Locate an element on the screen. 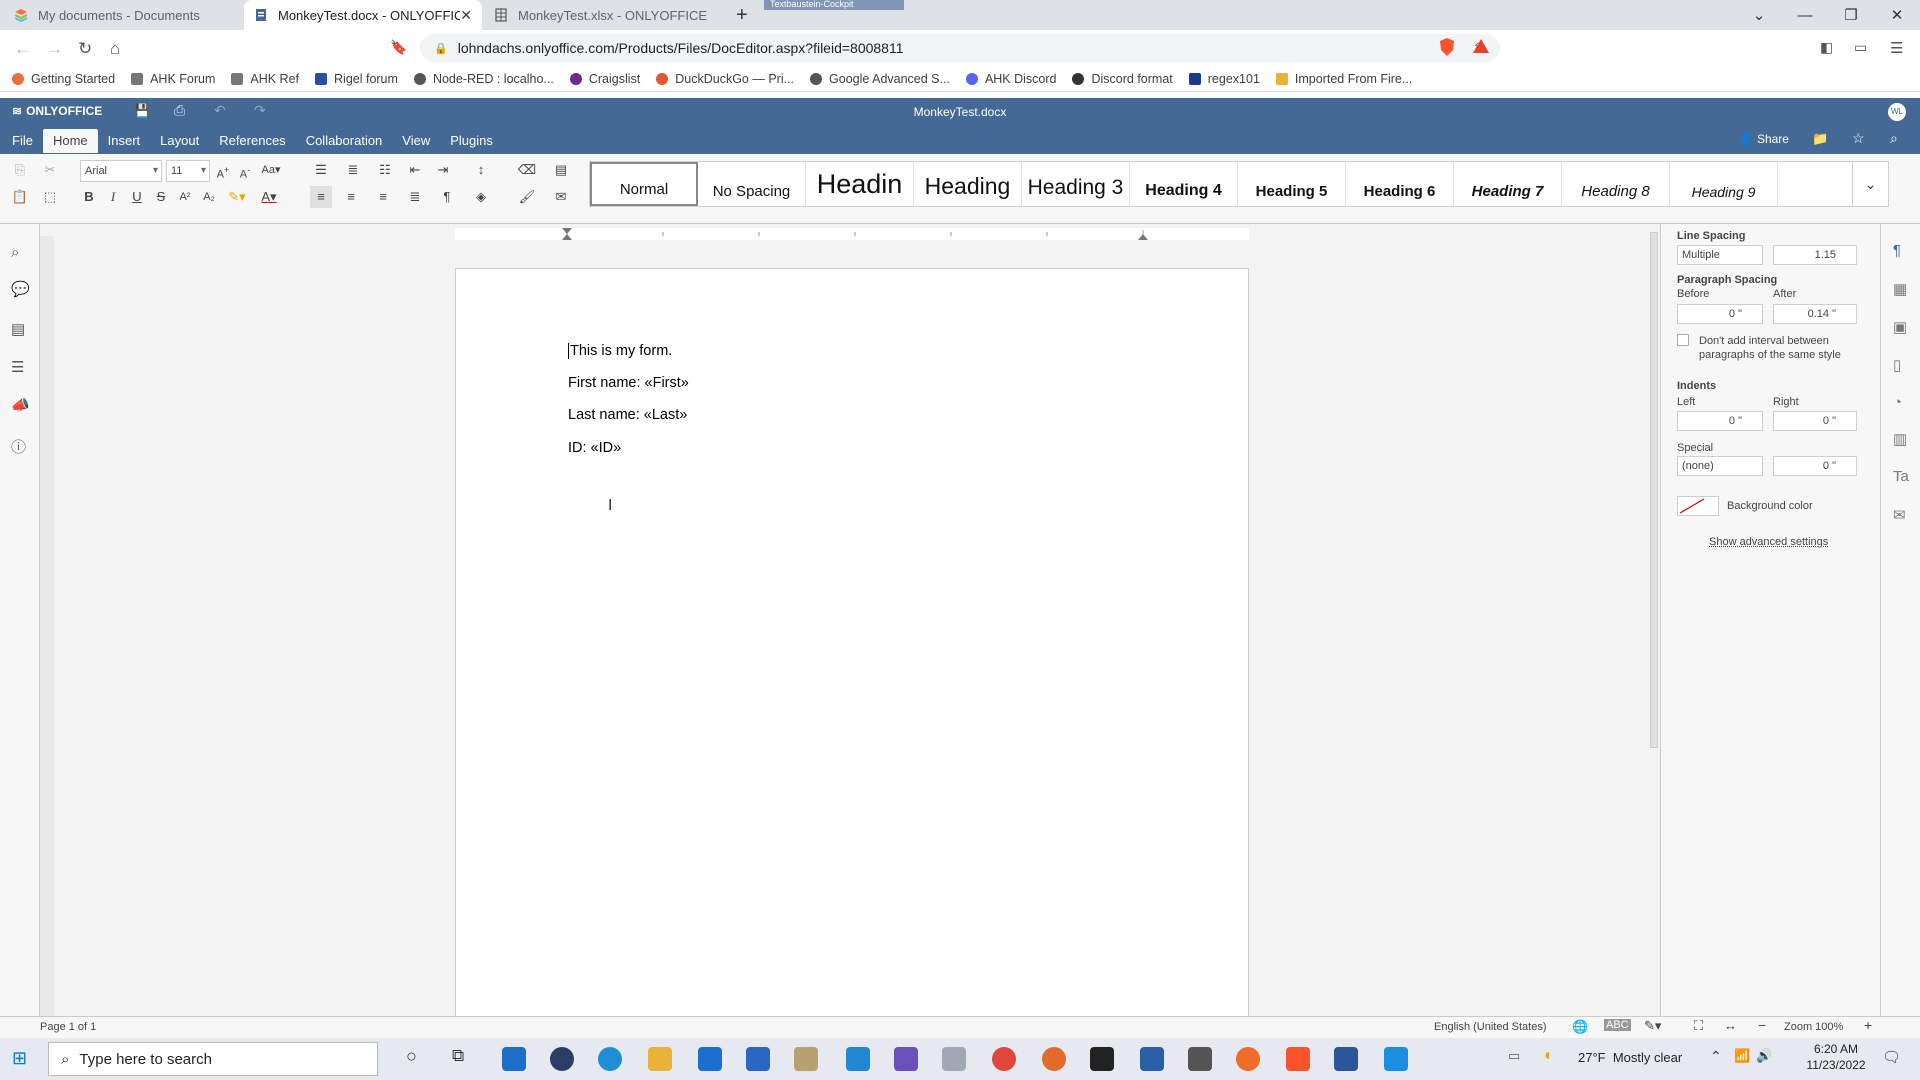 This screenshot has height=1080, width=1920. superscript-icon: A² is located at coordinates (185, 197).